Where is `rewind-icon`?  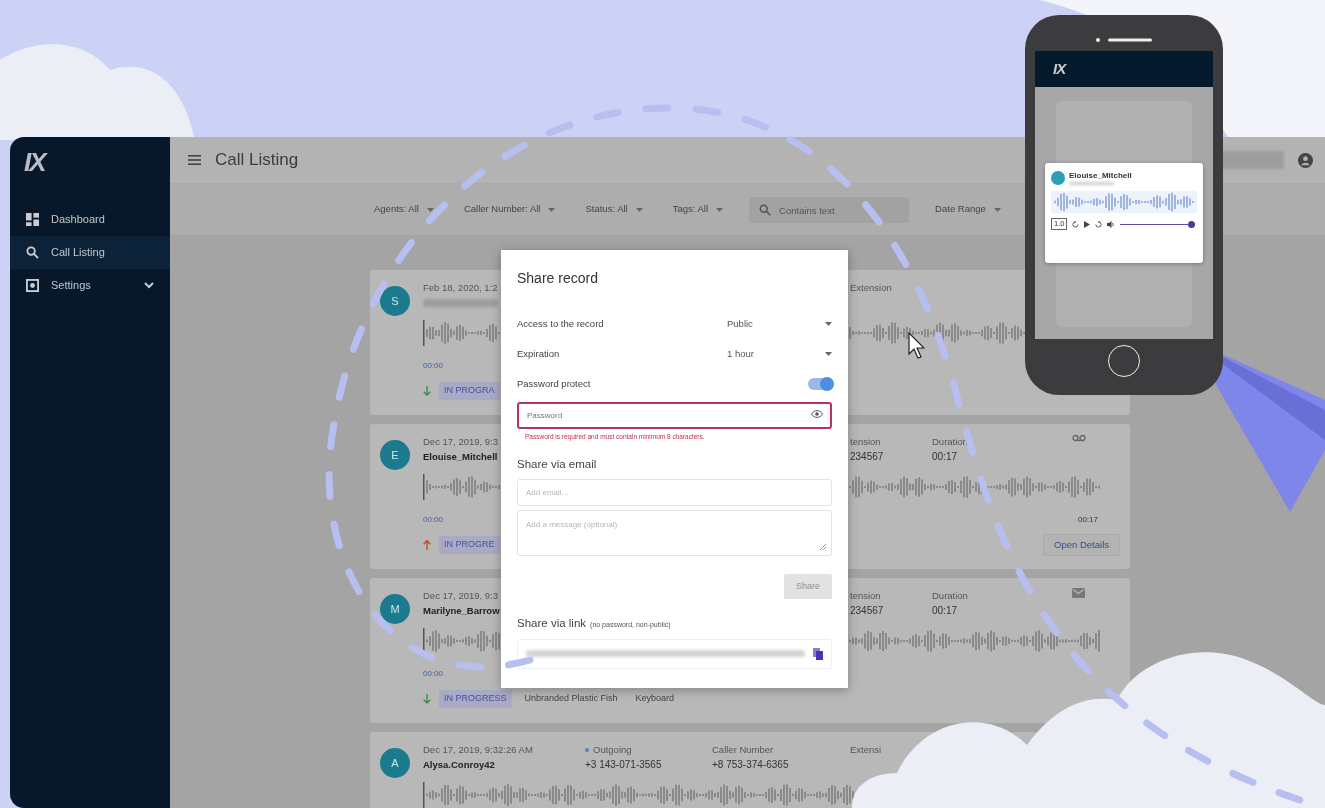
rewind-icon is located at coordinates (1076, 224).